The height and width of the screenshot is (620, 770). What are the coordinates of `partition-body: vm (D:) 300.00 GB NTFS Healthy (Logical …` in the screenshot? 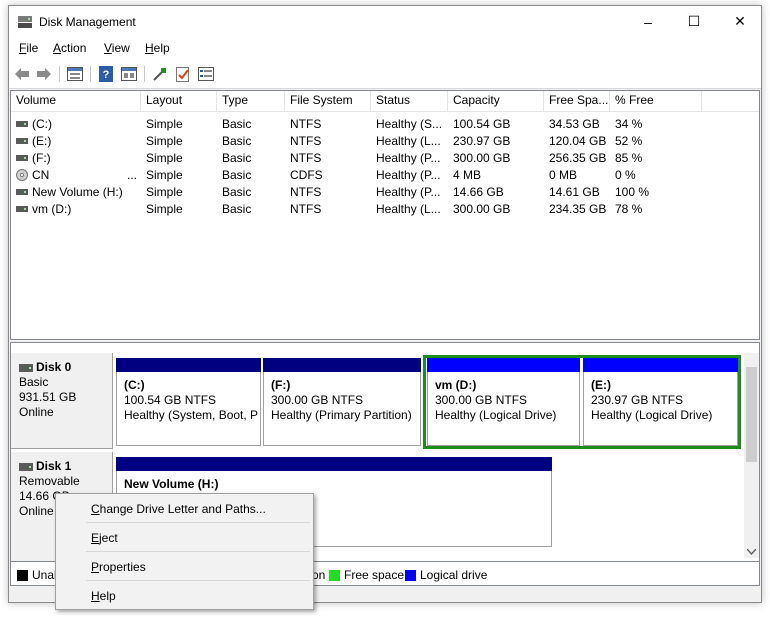 It's located at (503, 409).